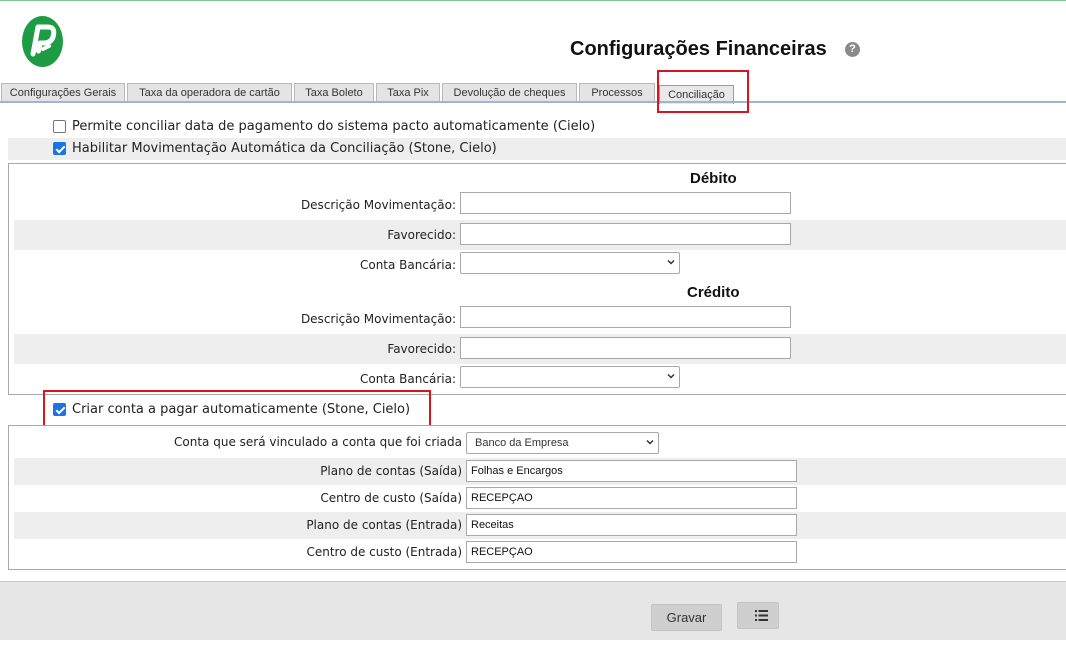 This screenshot has height=645, width=1066. I want to click on action-footer: Gravar, so click(533, 610).